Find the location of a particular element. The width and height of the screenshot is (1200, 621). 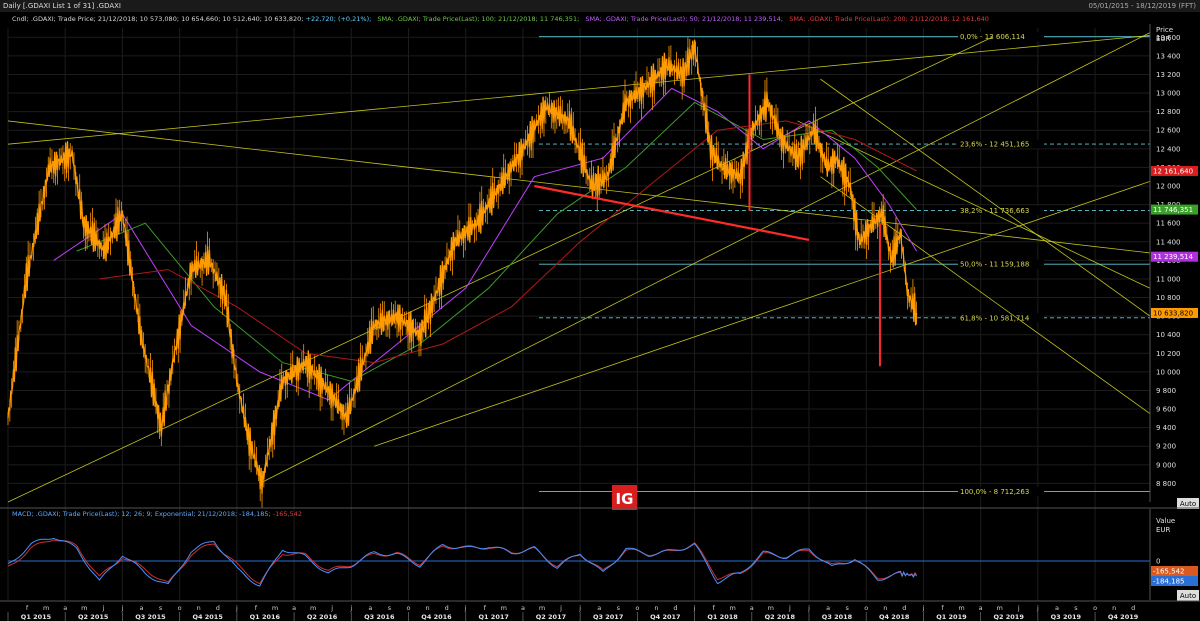

macd-tag-text: -184,185 is located at coordinates (1168, 582).